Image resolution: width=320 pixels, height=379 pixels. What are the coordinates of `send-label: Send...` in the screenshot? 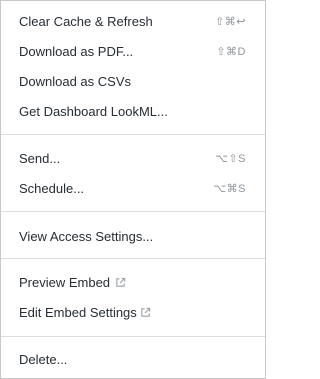 It's located at (40, 158).